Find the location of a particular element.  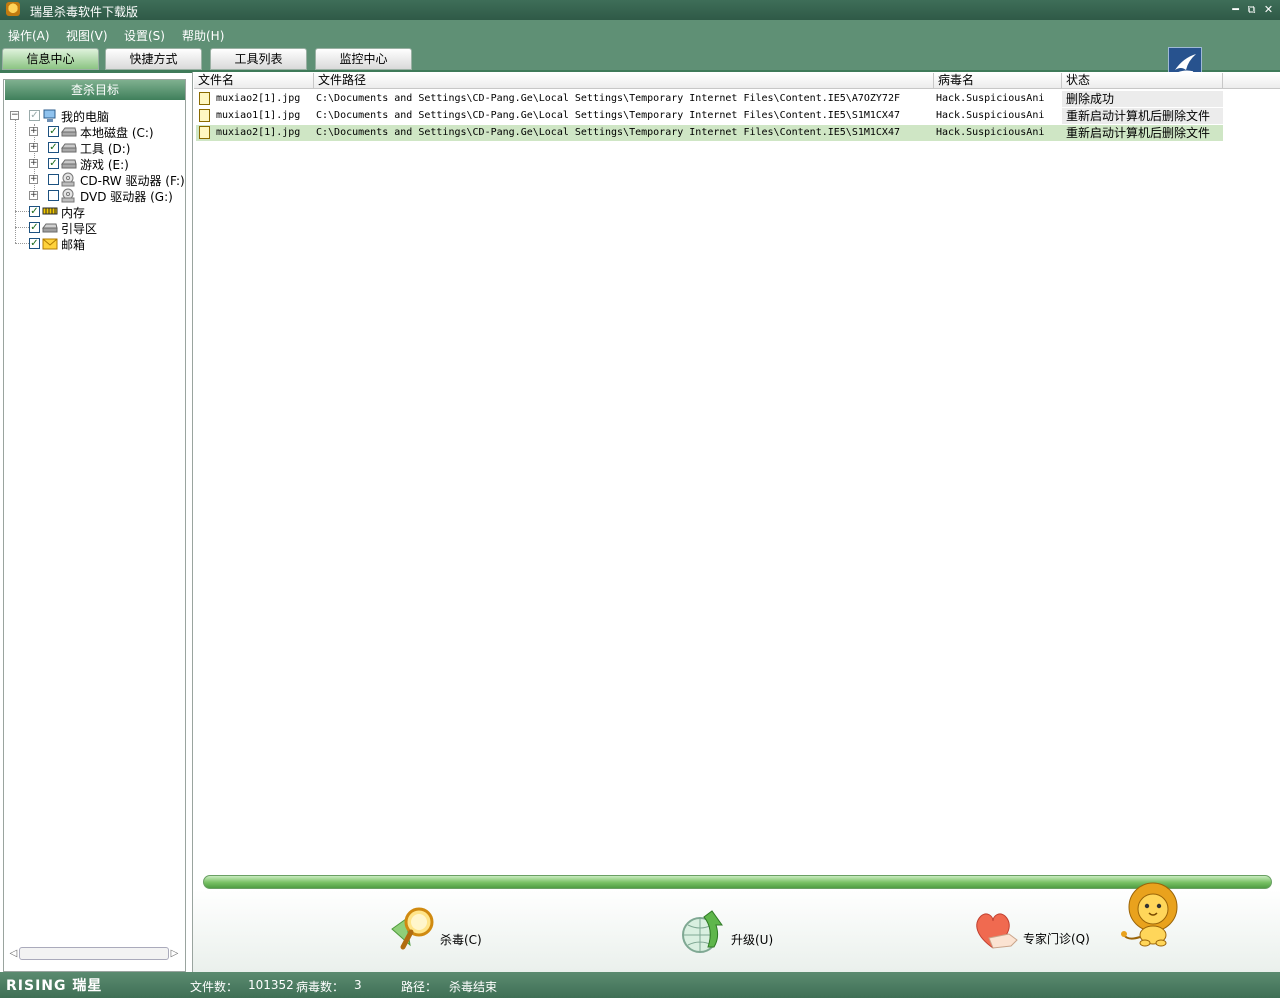

scan-button: 杀毒(C) is located at coordinates (438, 935).